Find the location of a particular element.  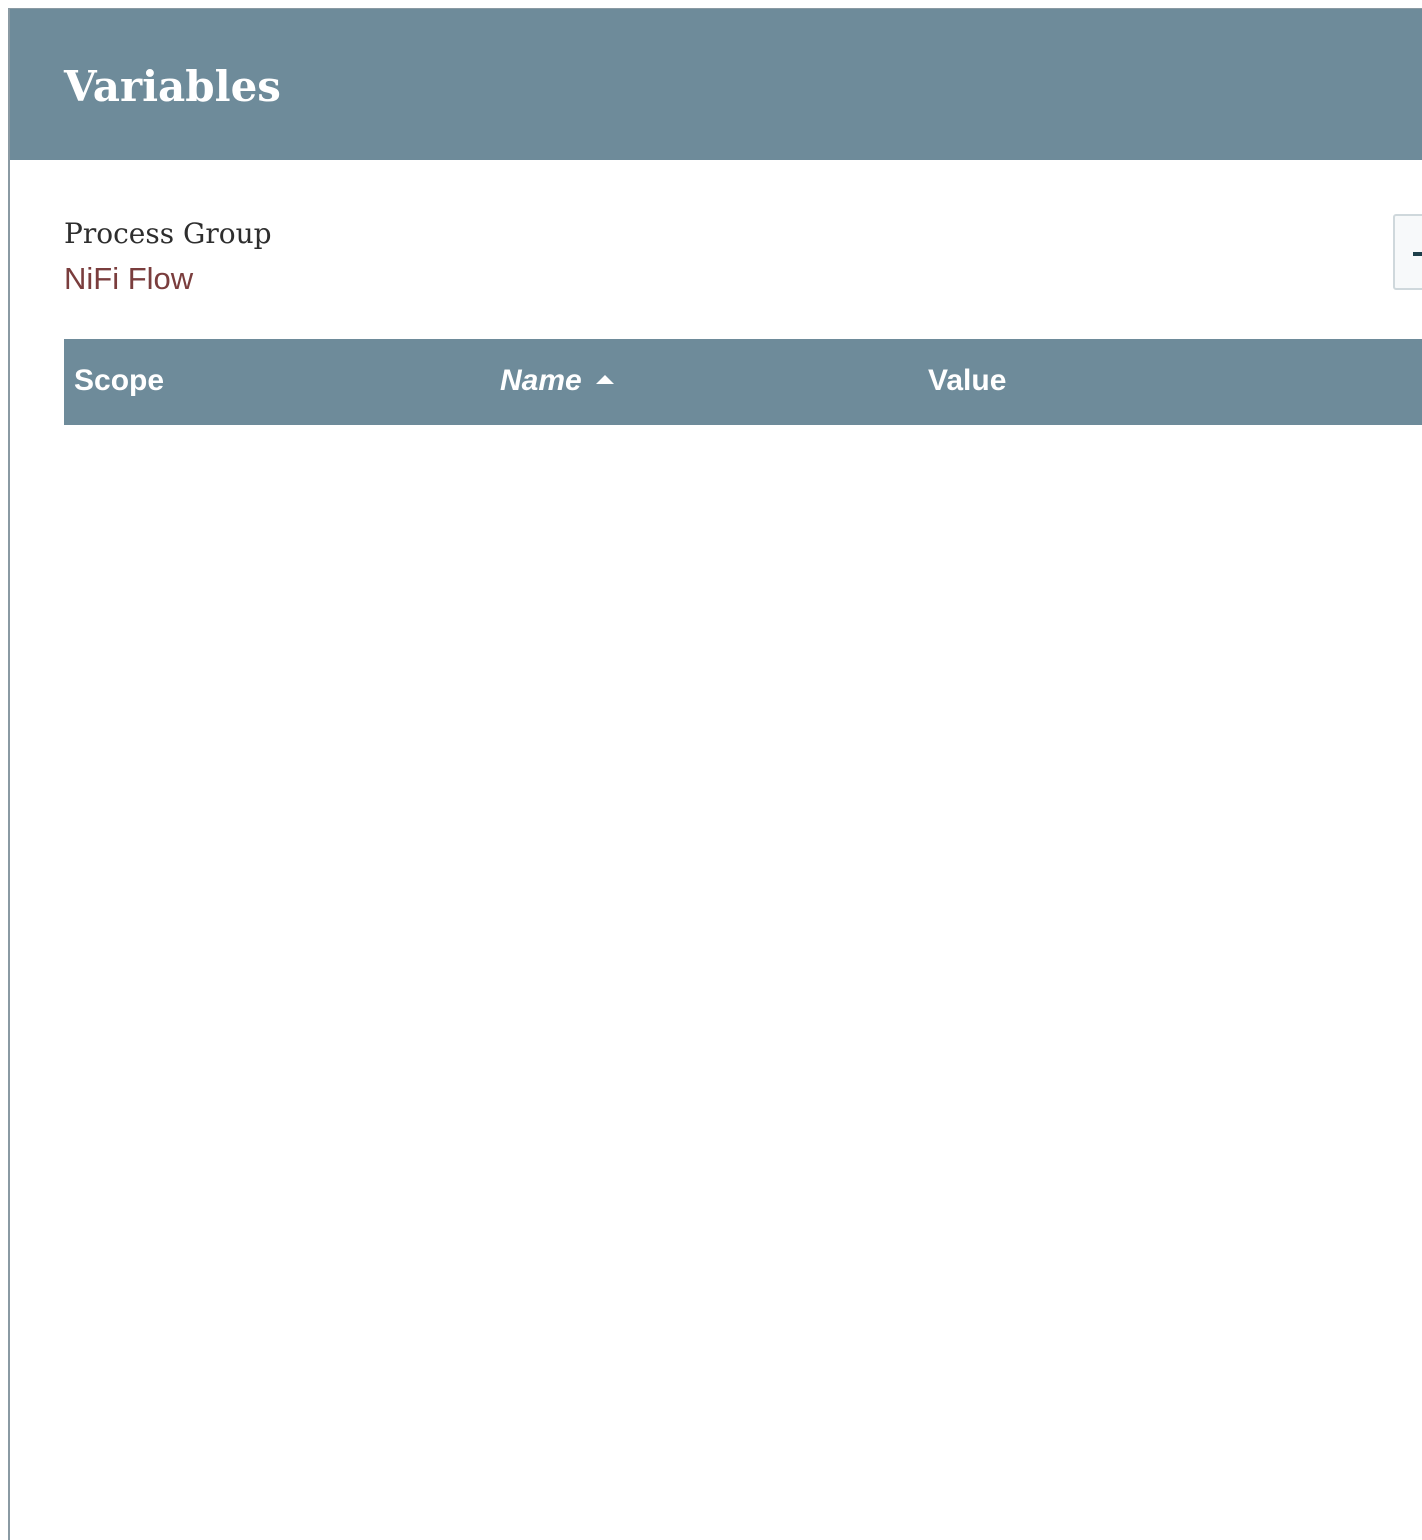

dialog-title: Variables is located at coordinates (172, 86).